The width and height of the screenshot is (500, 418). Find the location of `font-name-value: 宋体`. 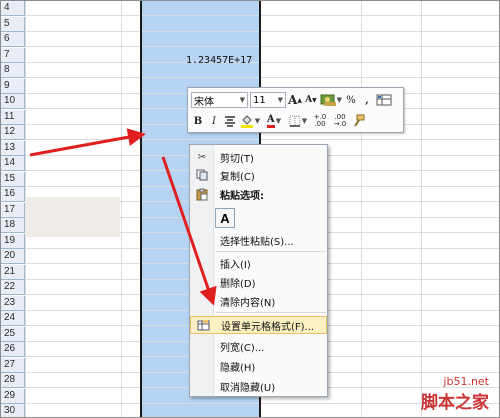

font-name-value: 宋体 is located at coordinates (204, 102).